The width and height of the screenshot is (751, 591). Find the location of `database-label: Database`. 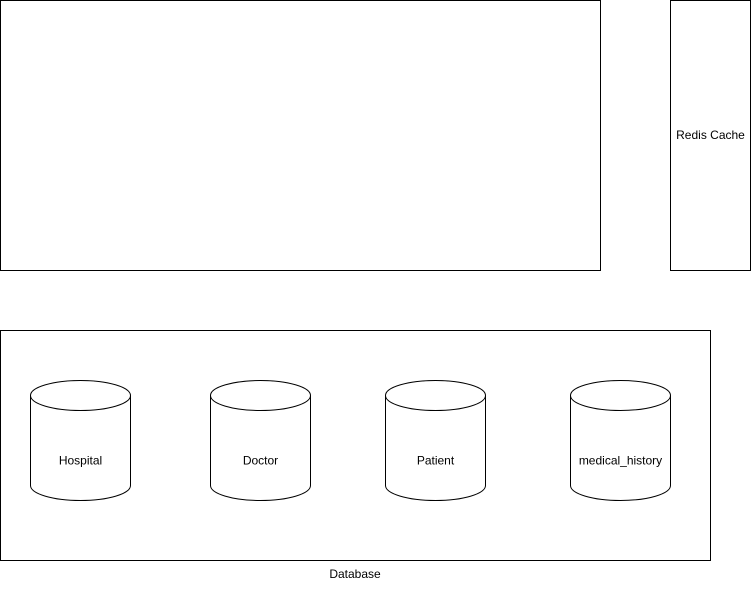

database-label: Database is located at coordinates (355, 574).